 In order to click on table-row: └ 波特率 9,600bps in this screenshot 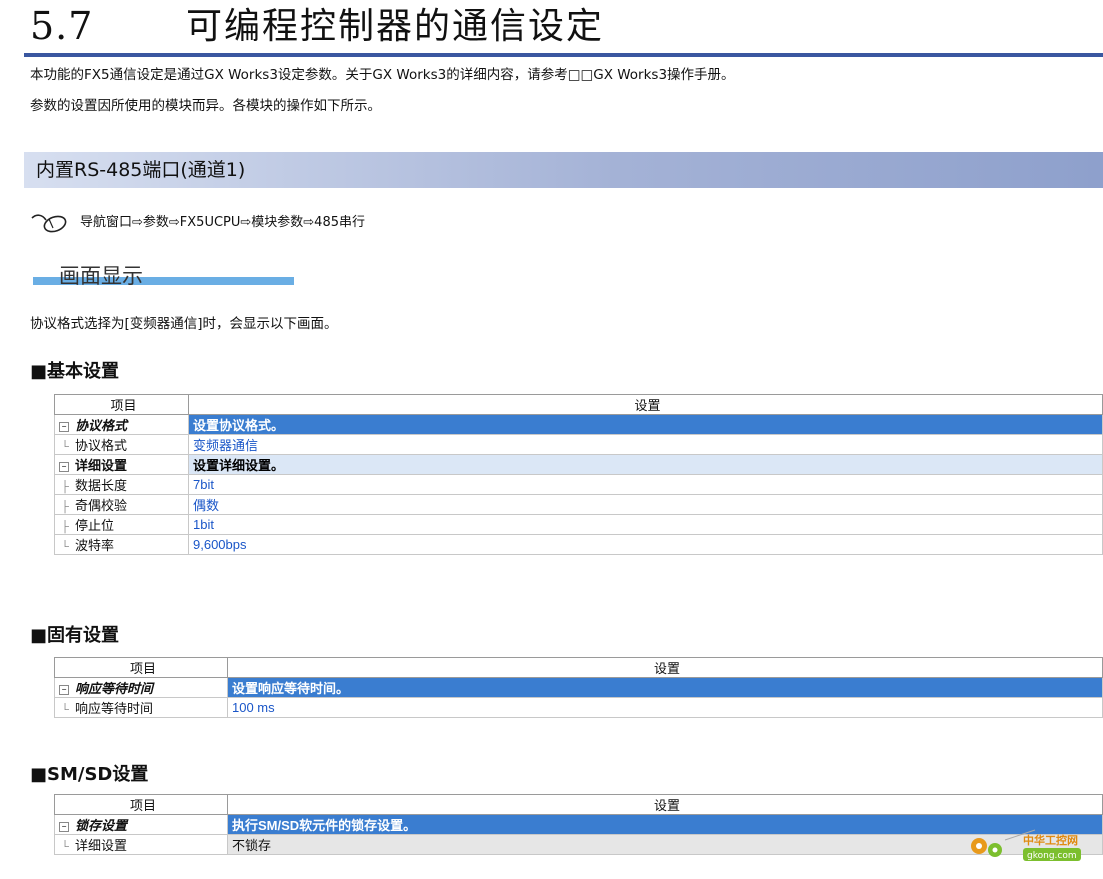, I will do `click(578, 544)`.